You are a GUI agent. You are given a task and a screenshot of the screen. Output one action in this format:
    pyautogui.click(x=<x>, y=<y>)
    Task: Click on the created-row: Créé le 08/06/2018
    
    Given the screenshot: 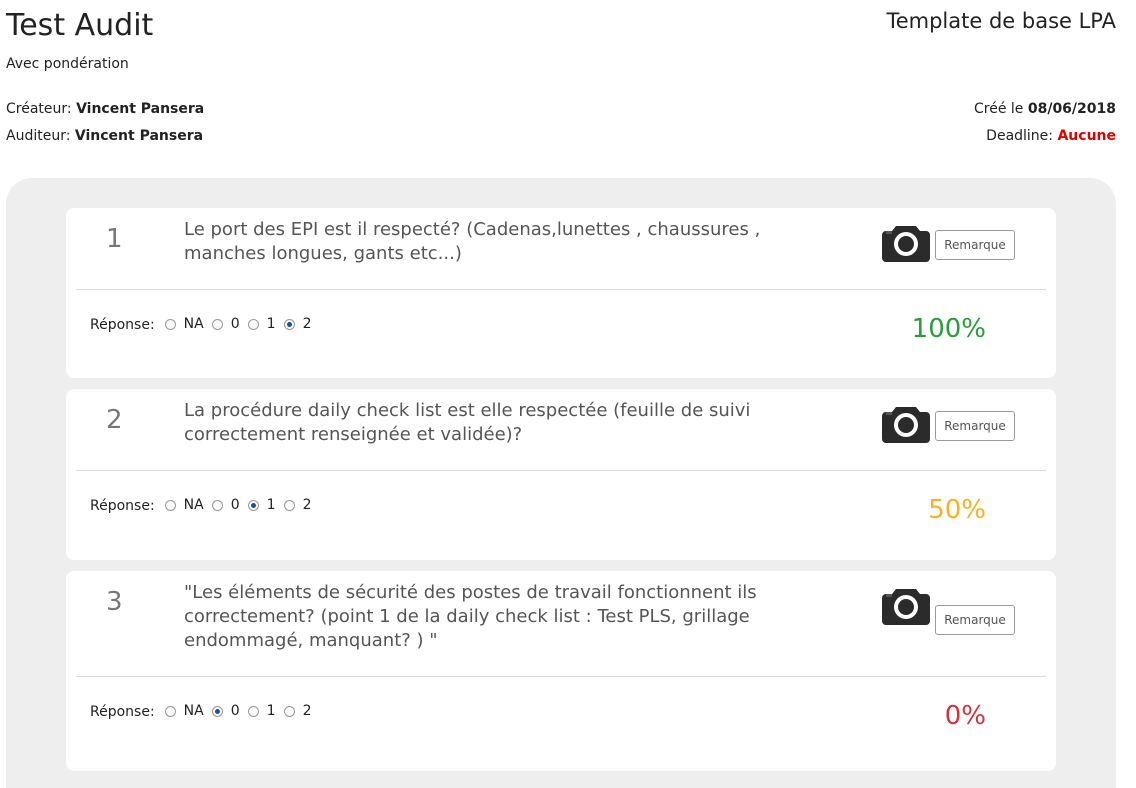 What is the action you would take?
    pyautogui.click(x=1045, y=109)
    